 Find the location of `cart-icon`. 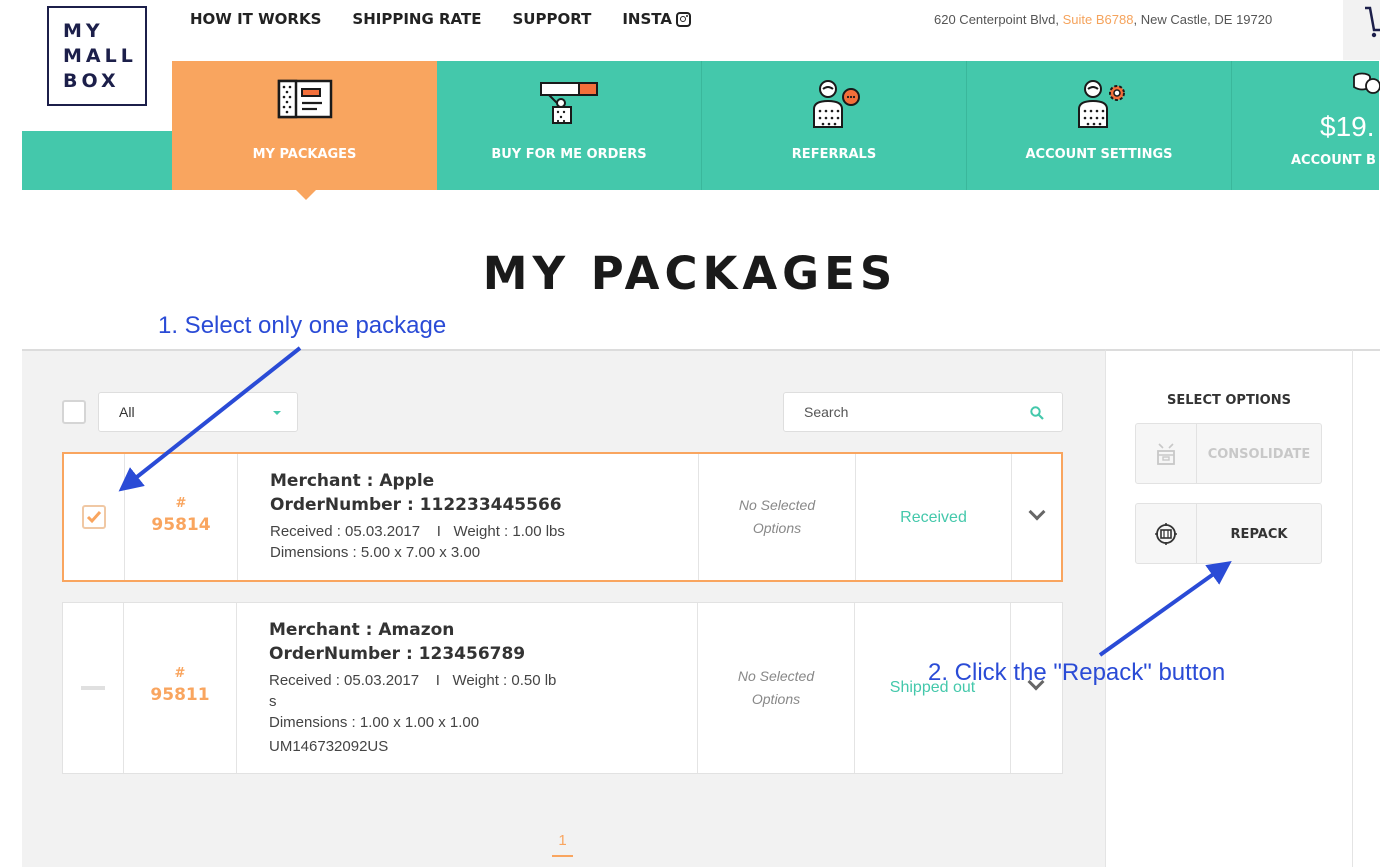

cart-icon is located at coordinates (1372, 22).